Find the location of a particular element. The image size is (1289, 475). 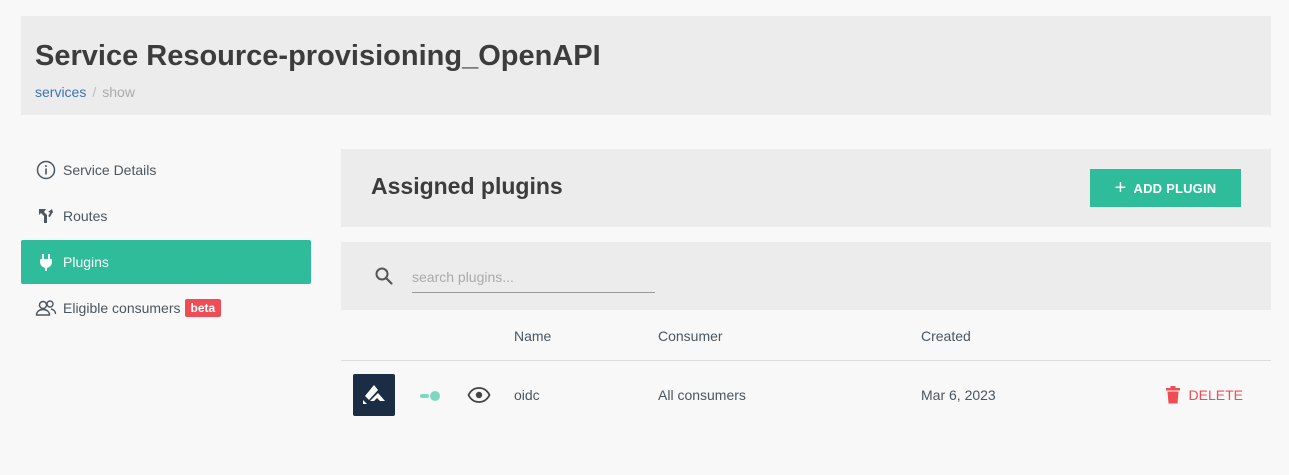

eye-icon is located at coordinates (479, 396).